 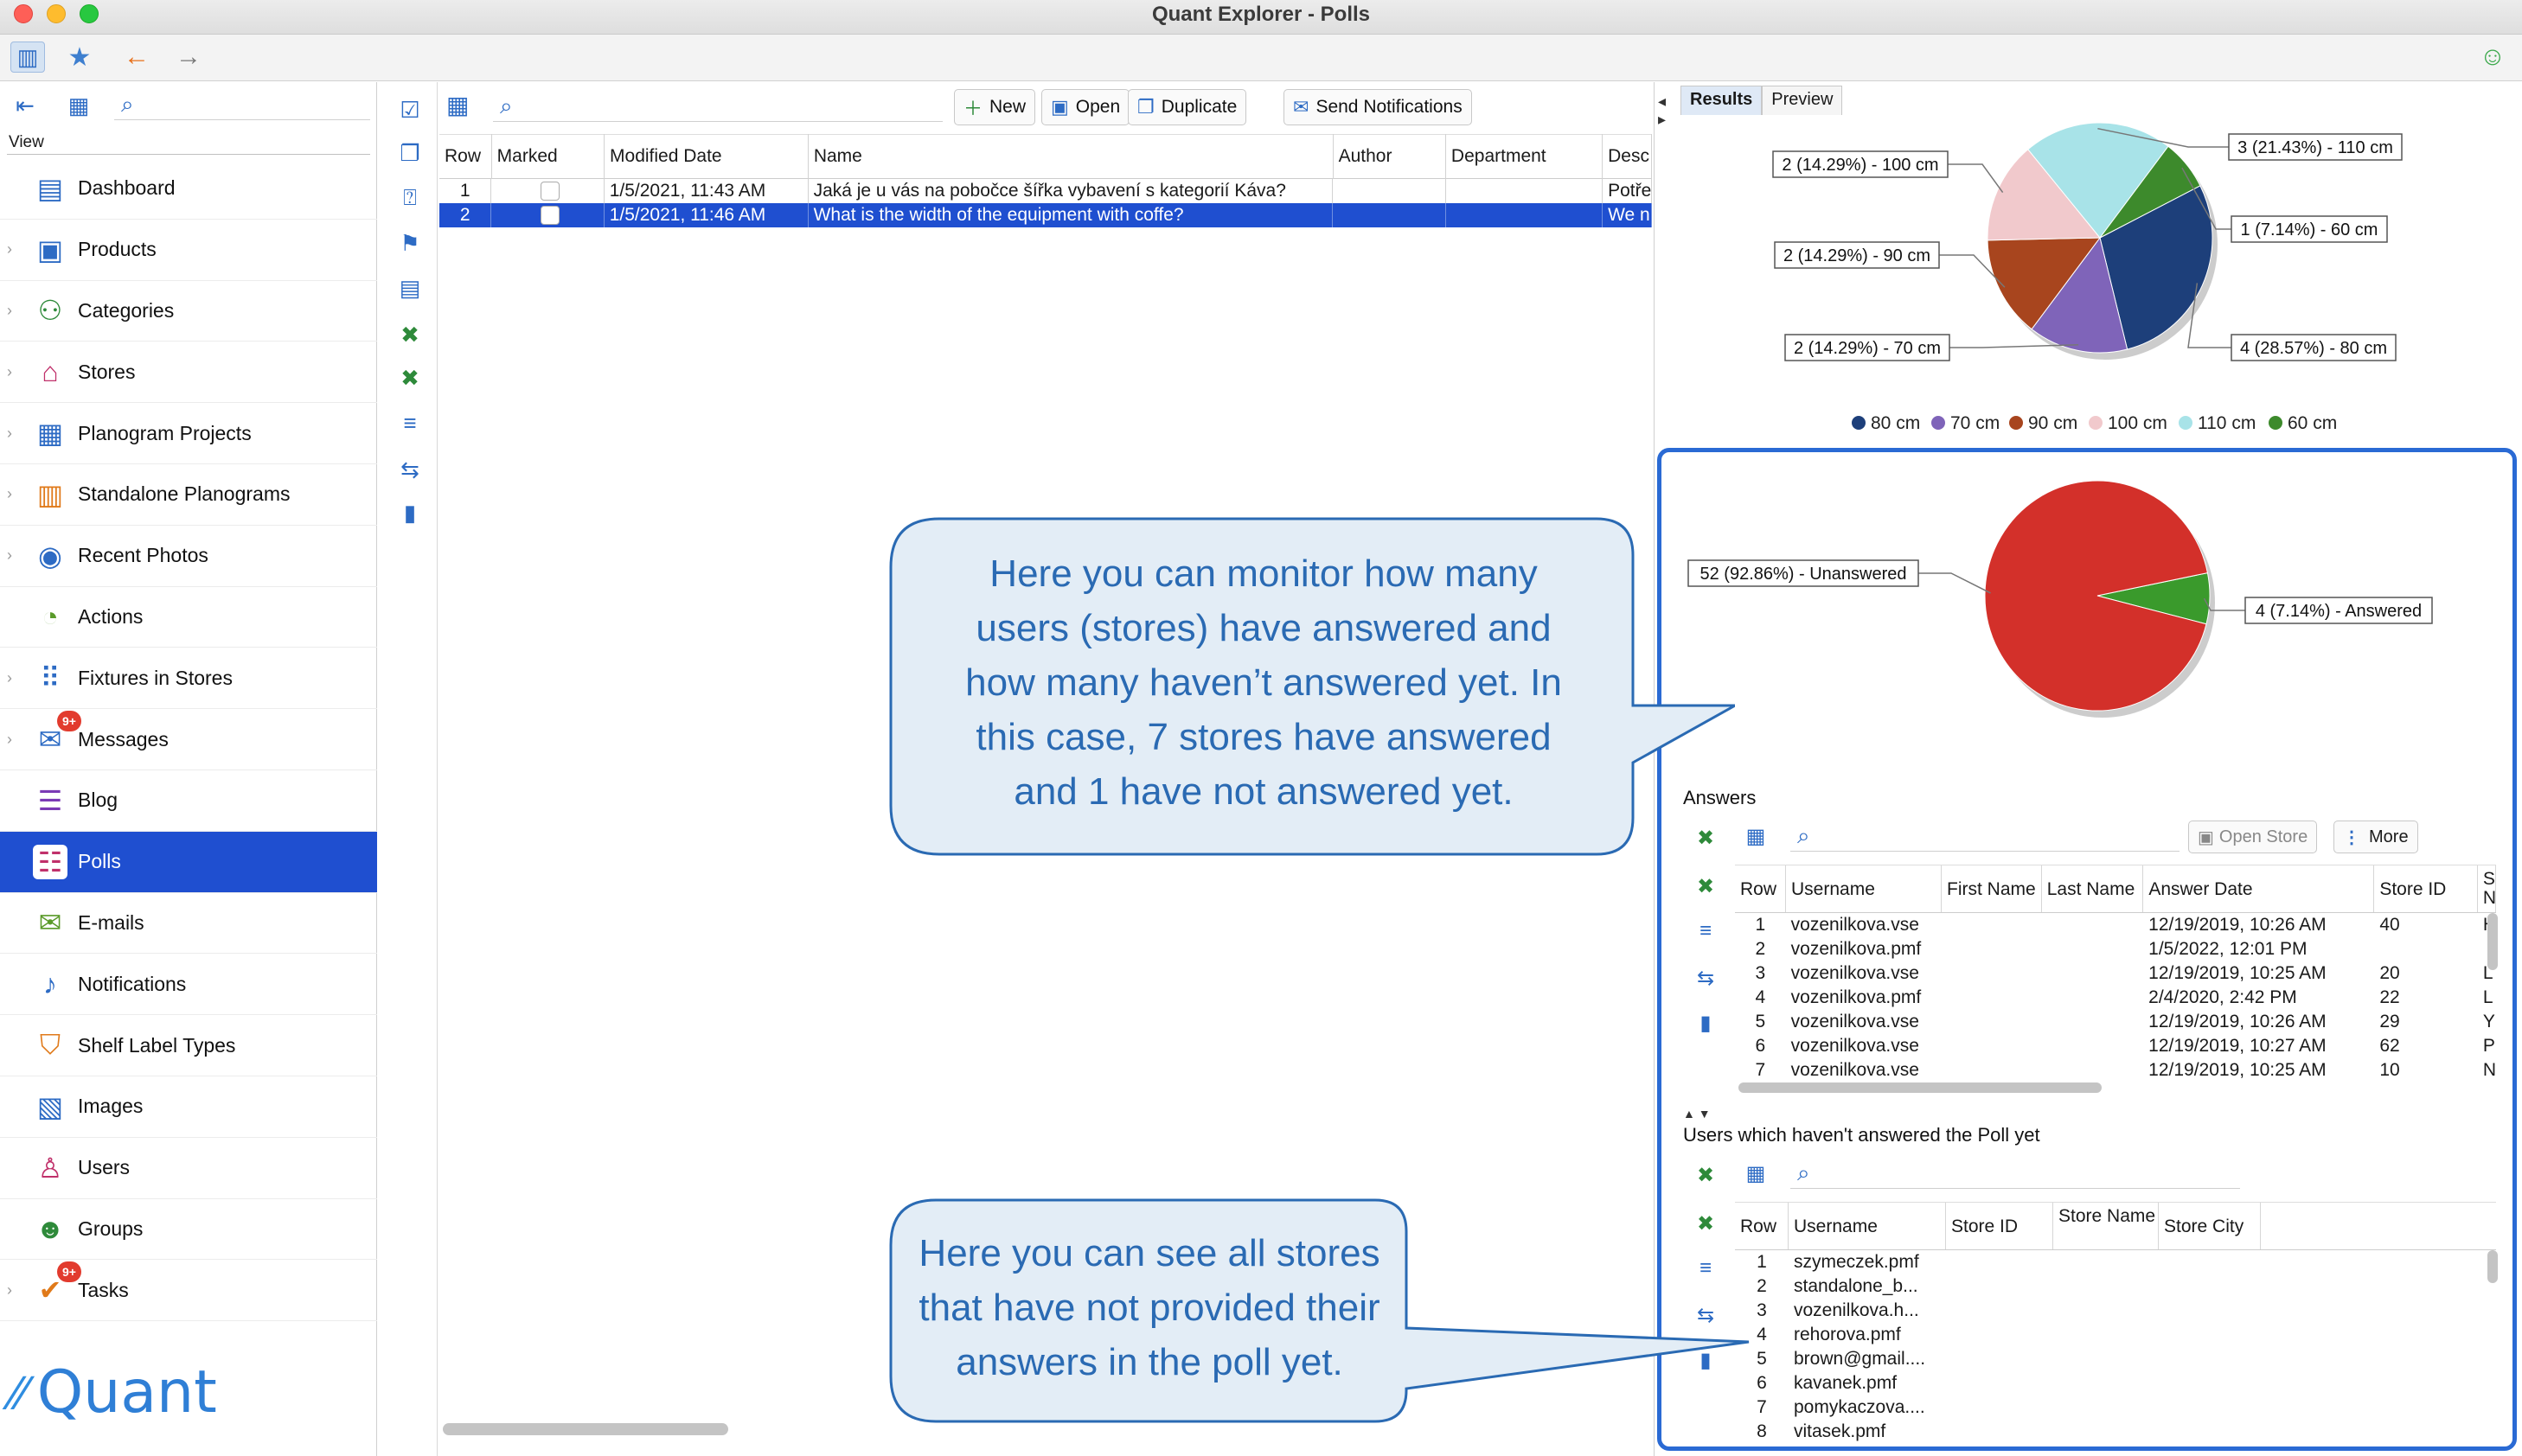 I want to click on polls-search-input: ⌕, so click(x=718, y=106).